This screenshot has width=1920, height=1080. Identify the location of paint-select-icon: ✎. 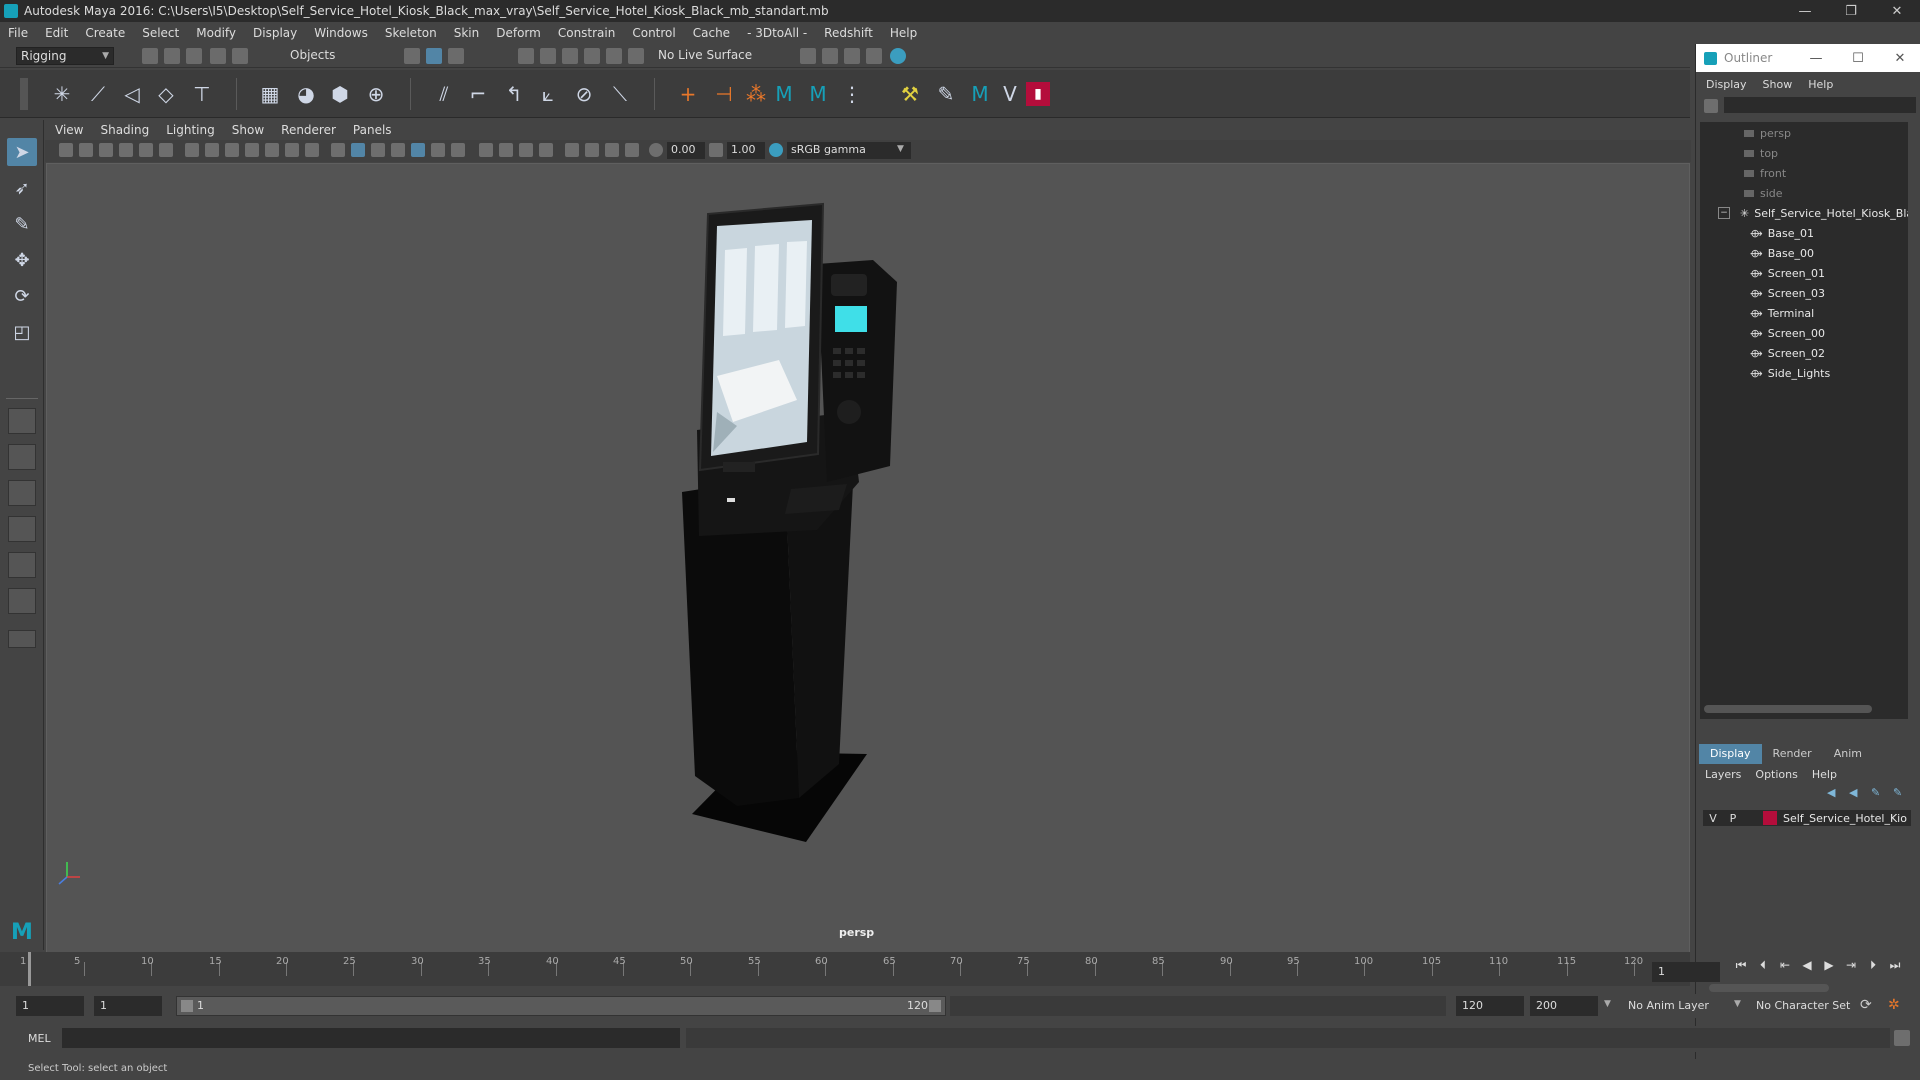
(22, 224).